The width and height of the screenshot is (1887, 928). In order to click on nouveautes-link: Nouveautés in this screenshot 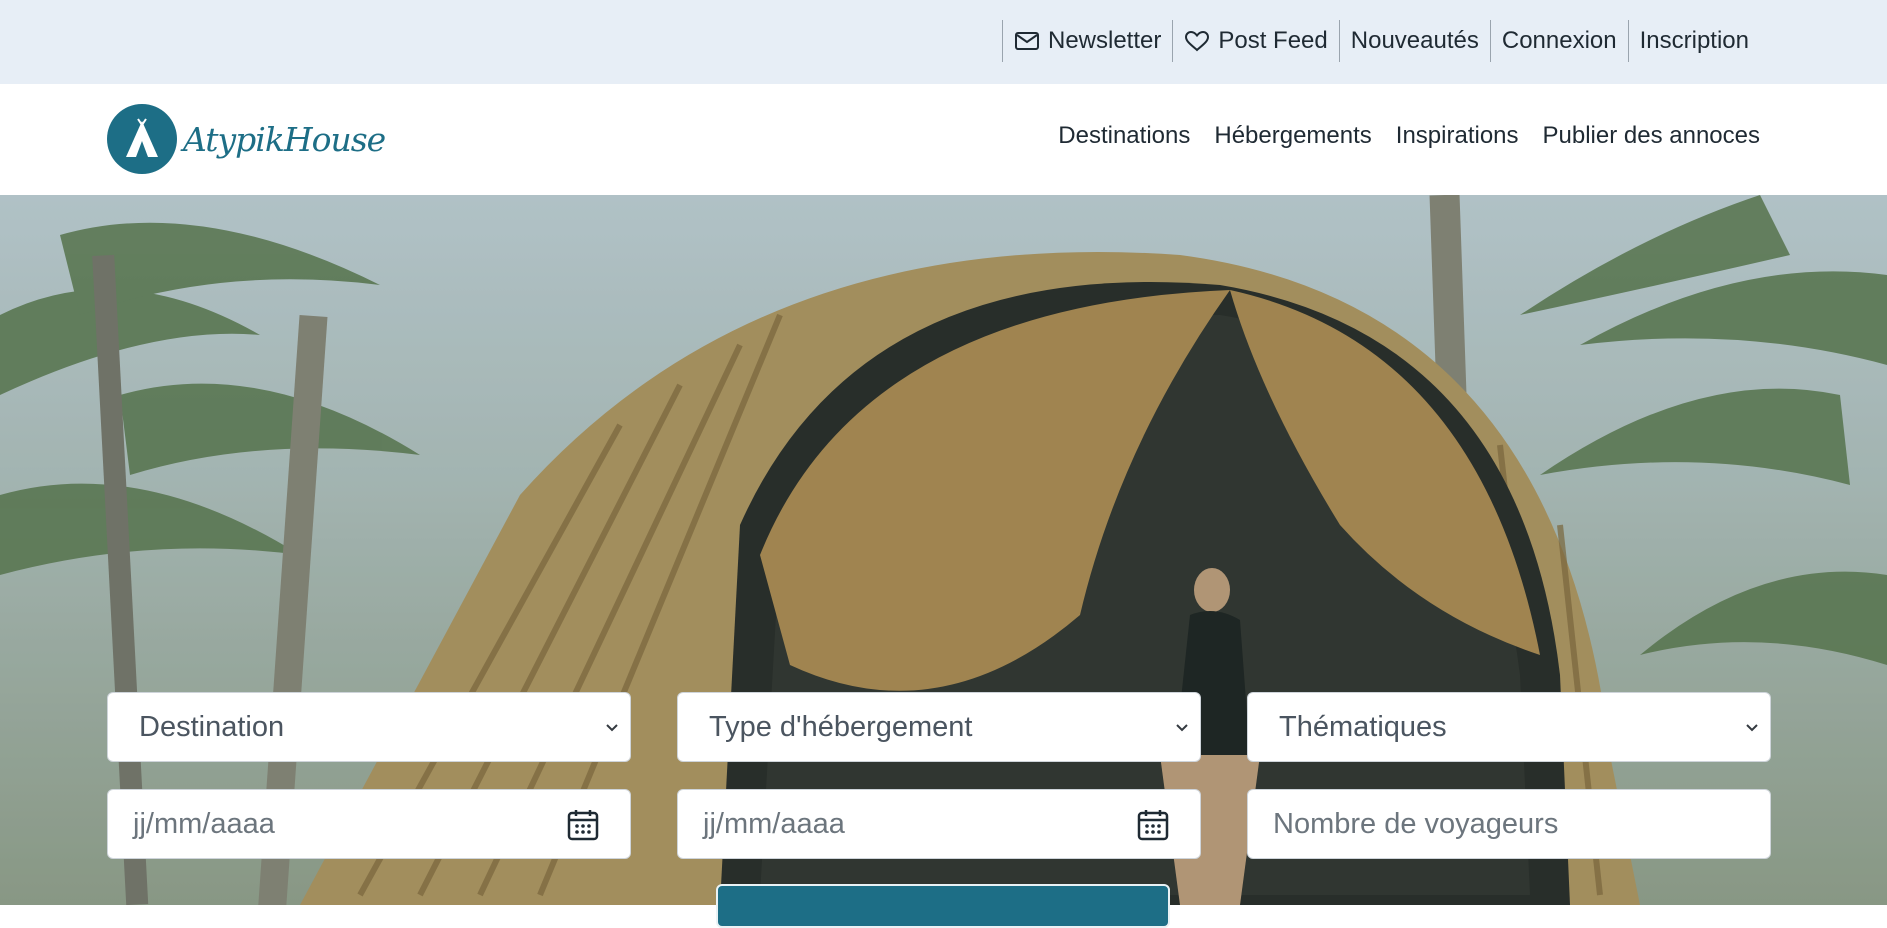, I will do `click(1414, 41)`.